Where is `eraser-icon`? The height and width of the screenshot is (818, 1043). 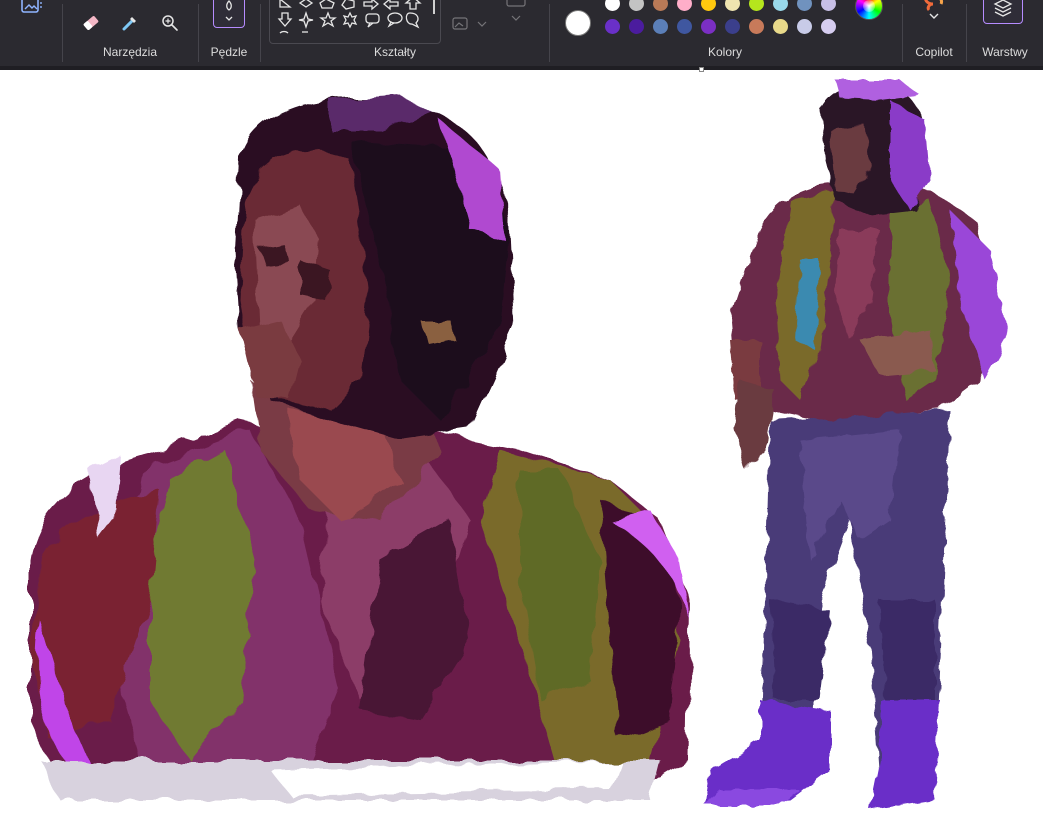 eraser-icon is located at coordinates (91, 23).